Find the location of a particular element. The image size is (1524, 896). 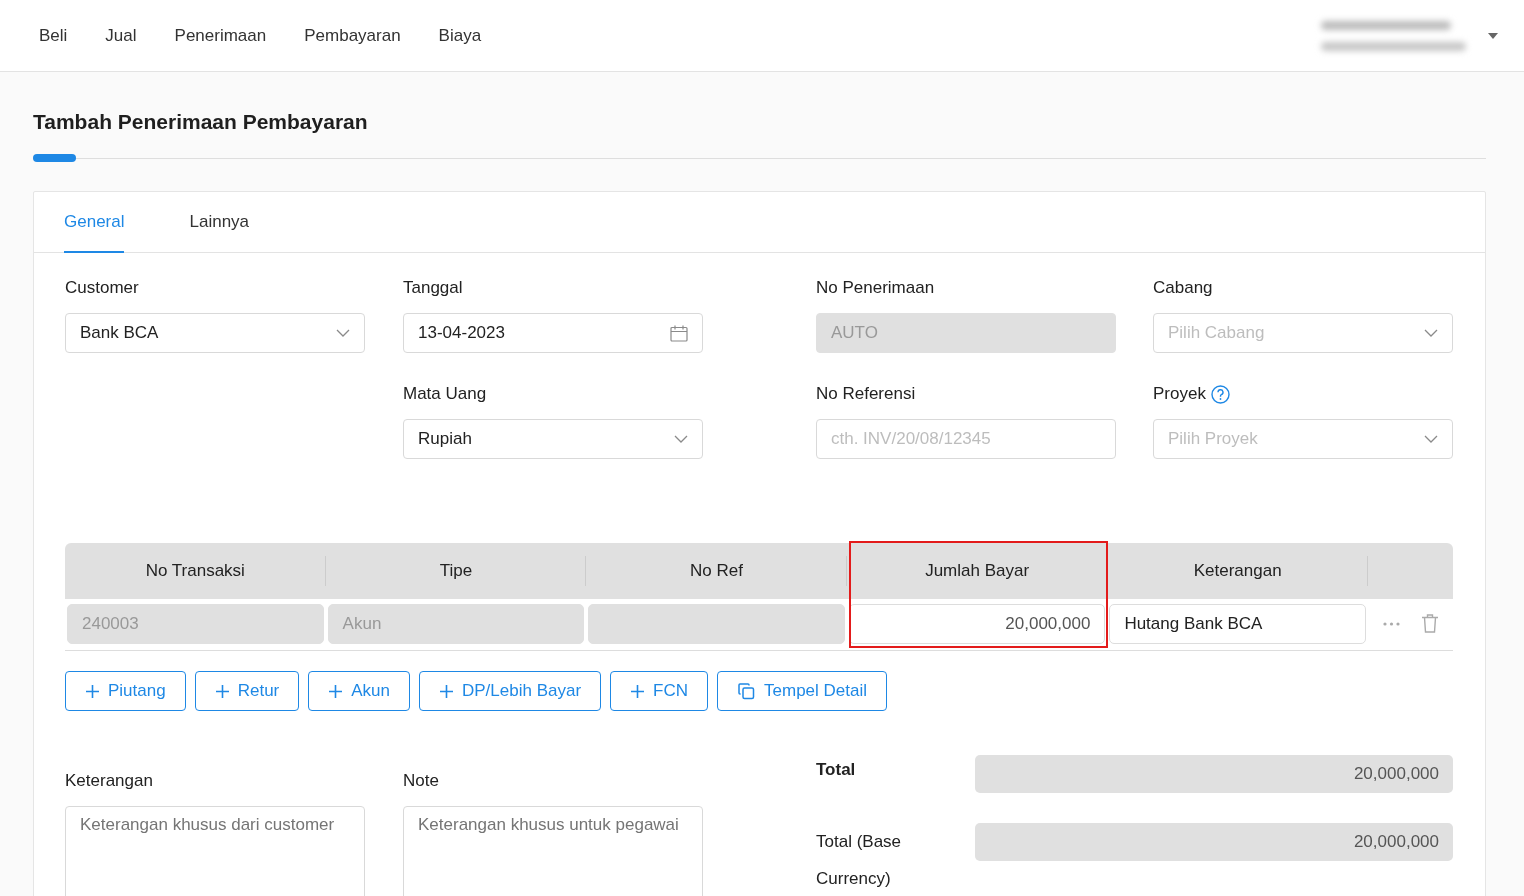

total-label: Total (Base Currency) is located at coordinates (859, 860).